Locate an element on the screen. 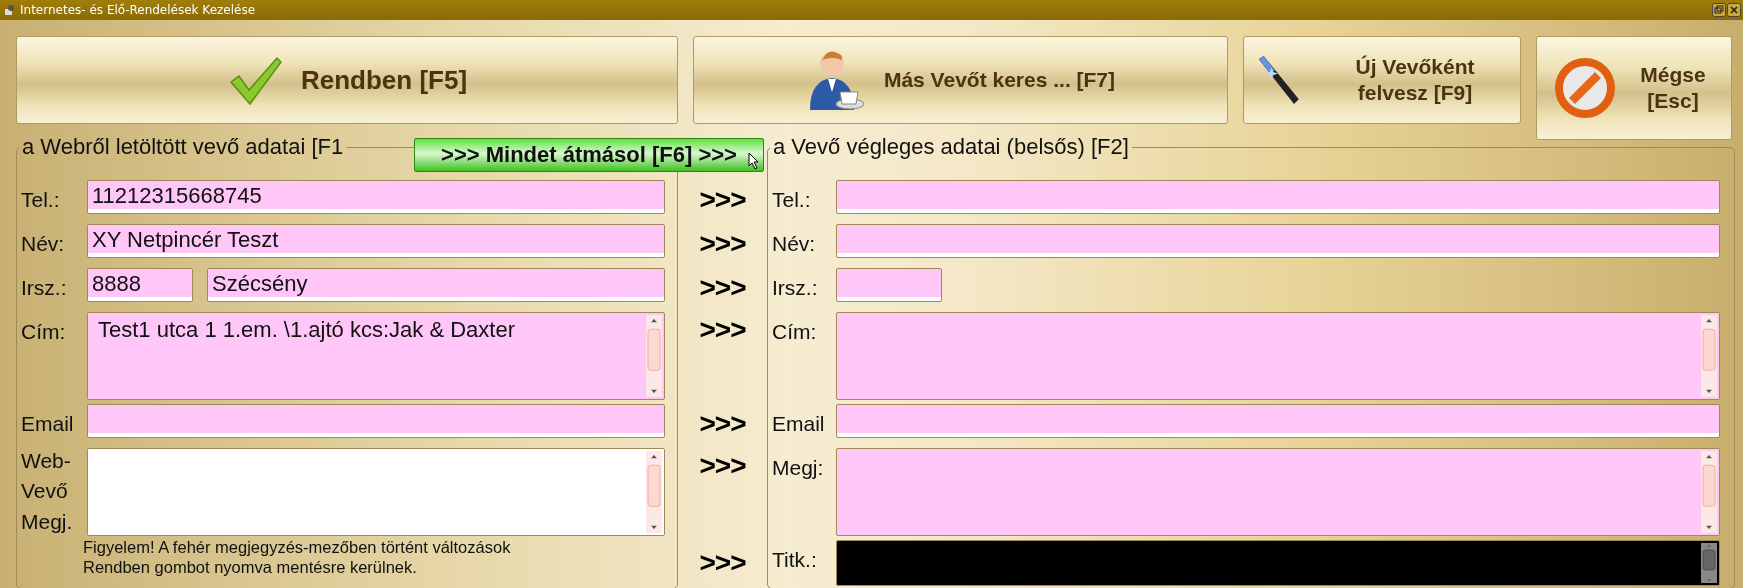 Image resolution: width=1743 pixels, height=588 pixels. find-button: Más Vevőt keres ... [F7] is located at coordinates (960, 80).